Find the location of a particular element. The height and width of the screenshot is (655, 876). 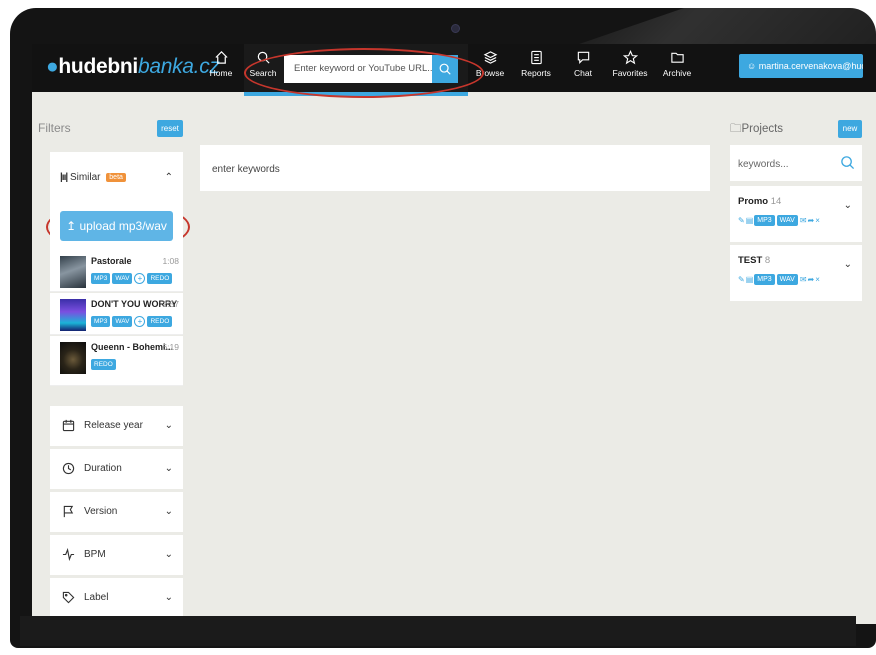

nav-home-label: Home is located at coordinates (221, 73).